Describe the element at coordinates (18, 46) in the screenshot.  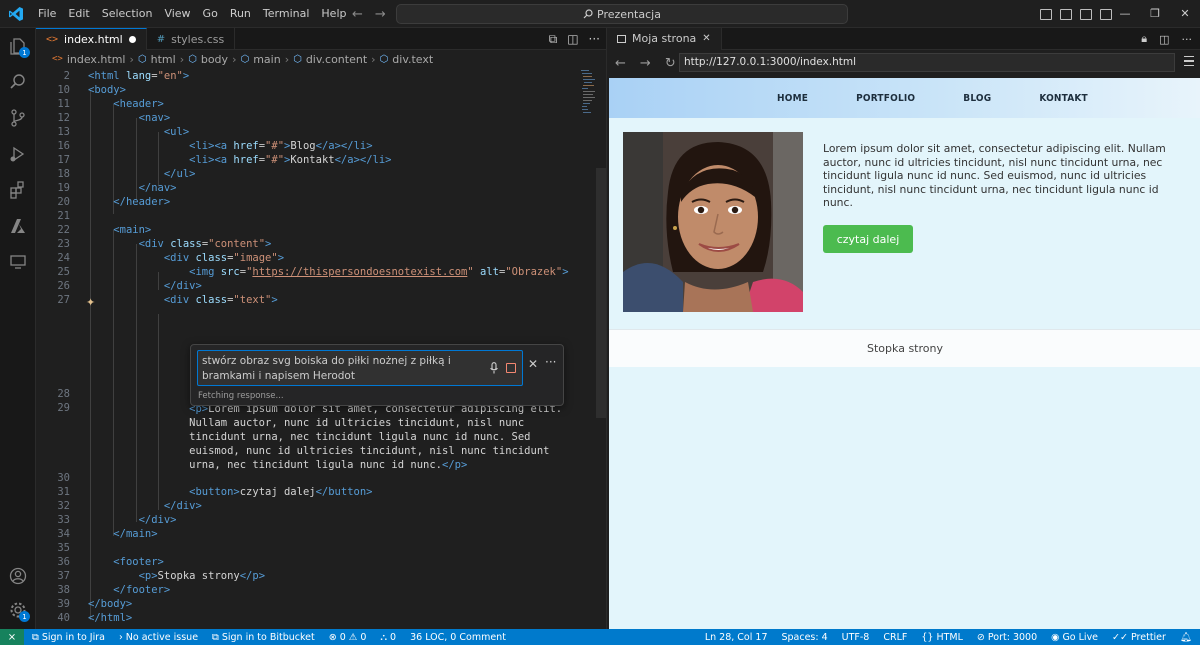
I see `explorer-icon: 1` at that location.